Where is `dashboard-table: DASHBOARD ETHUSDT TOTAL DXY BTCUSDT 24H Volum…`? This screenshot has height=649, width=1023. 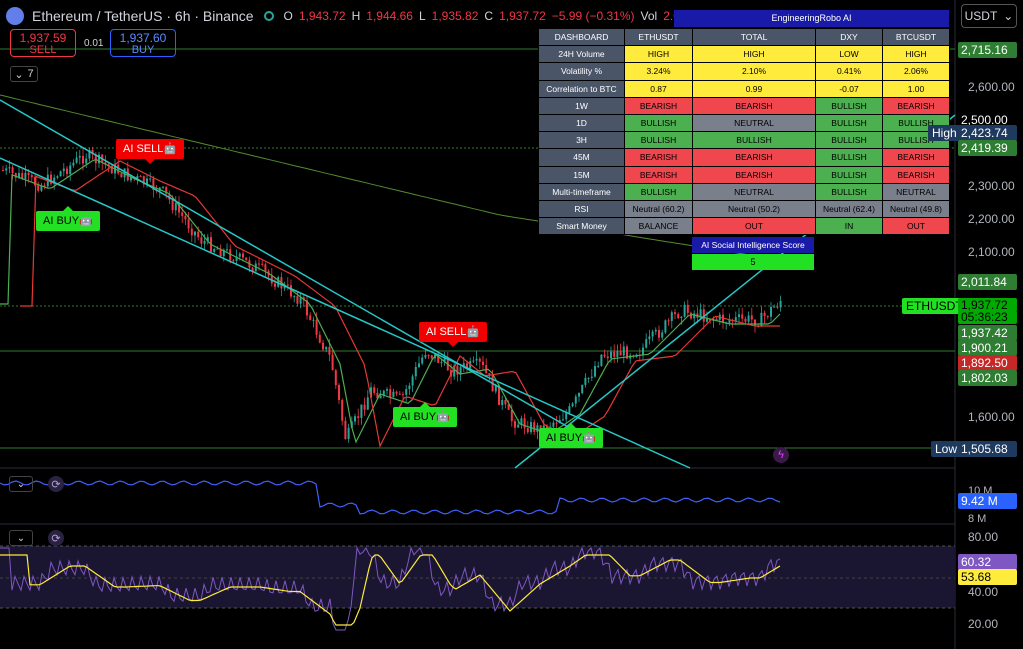
dashboard-table: DASHBOARD ETHUSDT TOTAL DXY BTCUSDT 24H Volum… is located at coordinates (744, 131).